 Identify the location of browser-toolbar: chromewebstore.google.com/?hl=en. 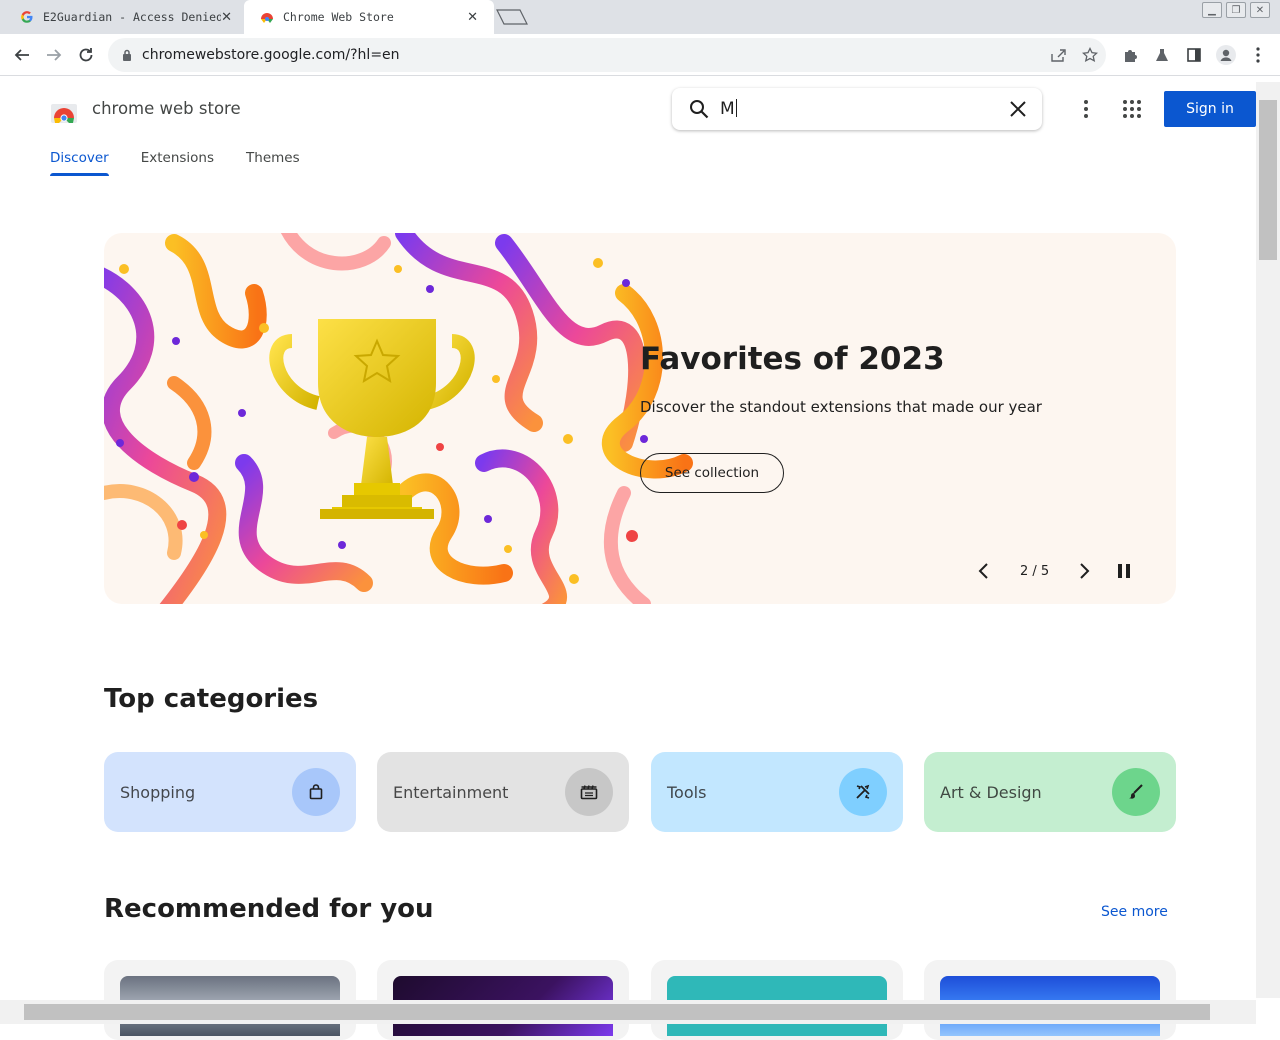
(640, 55).